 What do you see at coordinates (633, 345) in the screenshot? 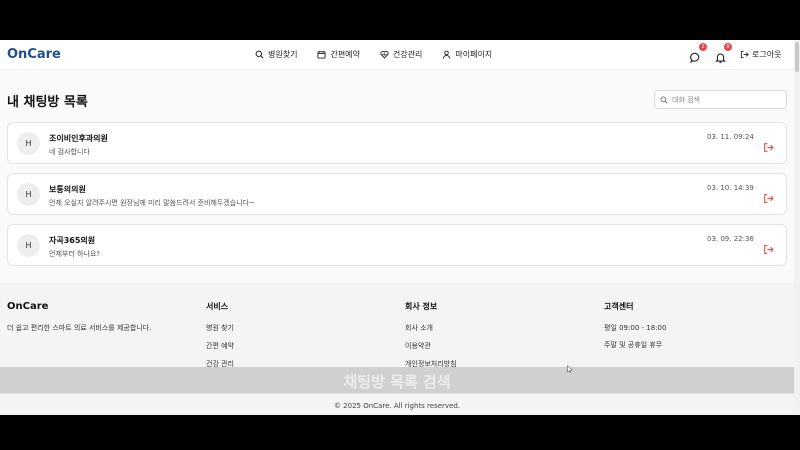
I see `support-holiday: 주말 및 공휴일 휴무` at bounding box center [633, 345].